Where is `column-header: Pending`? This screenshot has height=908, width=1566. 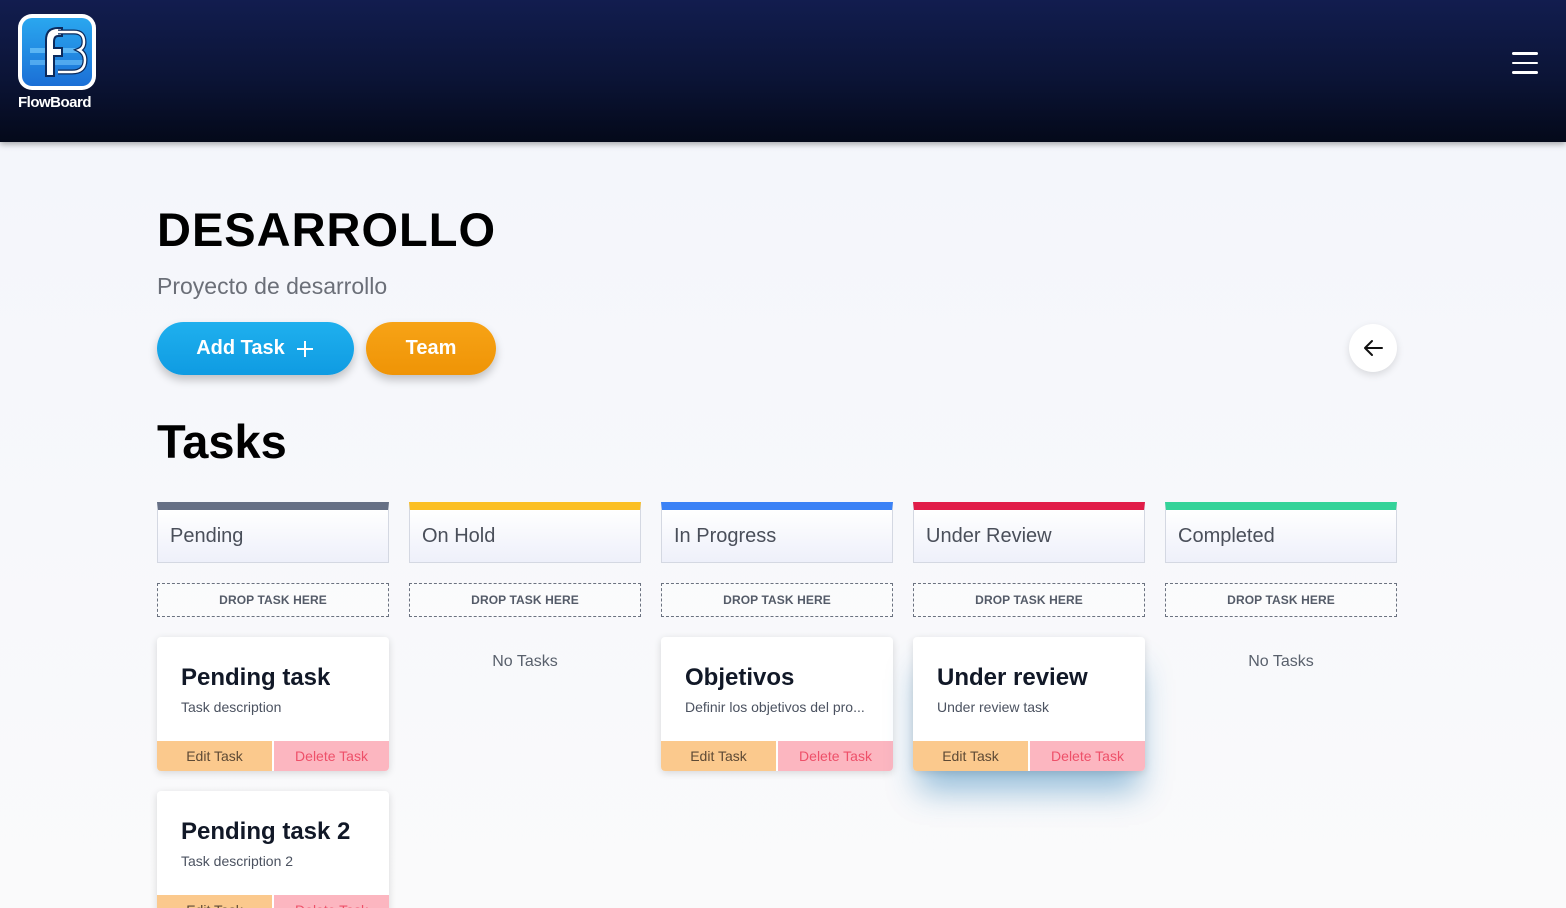 column-header: Pending is located at coordinates (273, 532).